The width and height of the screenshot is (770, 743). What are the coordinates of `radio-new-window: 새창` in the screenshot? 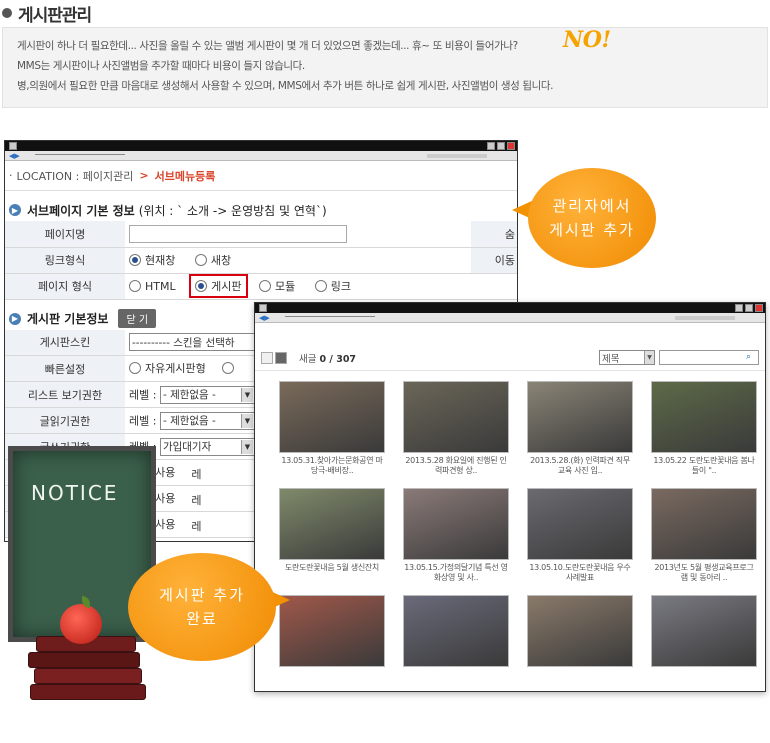 It's located at (212, 260).